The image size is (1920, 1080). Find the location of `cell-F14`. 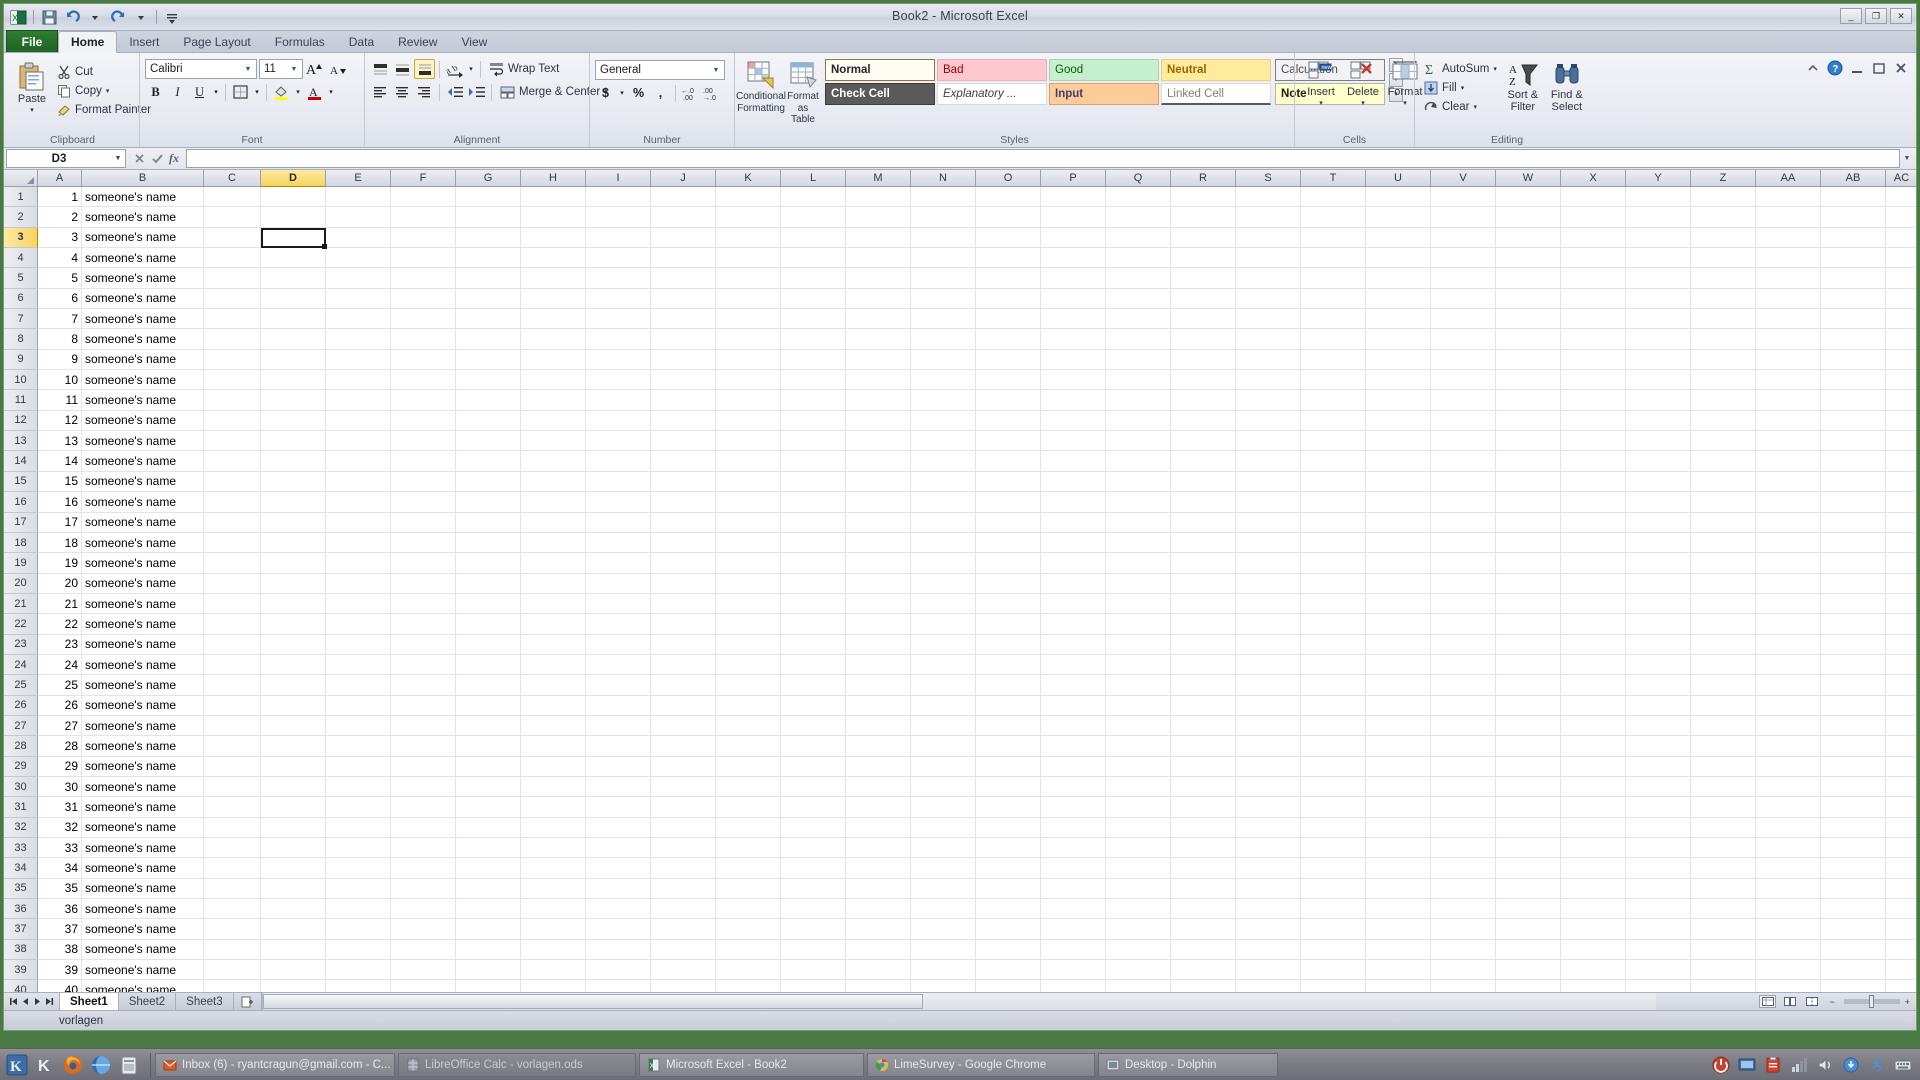

cell-F14 is located at coordinates (423, 461).